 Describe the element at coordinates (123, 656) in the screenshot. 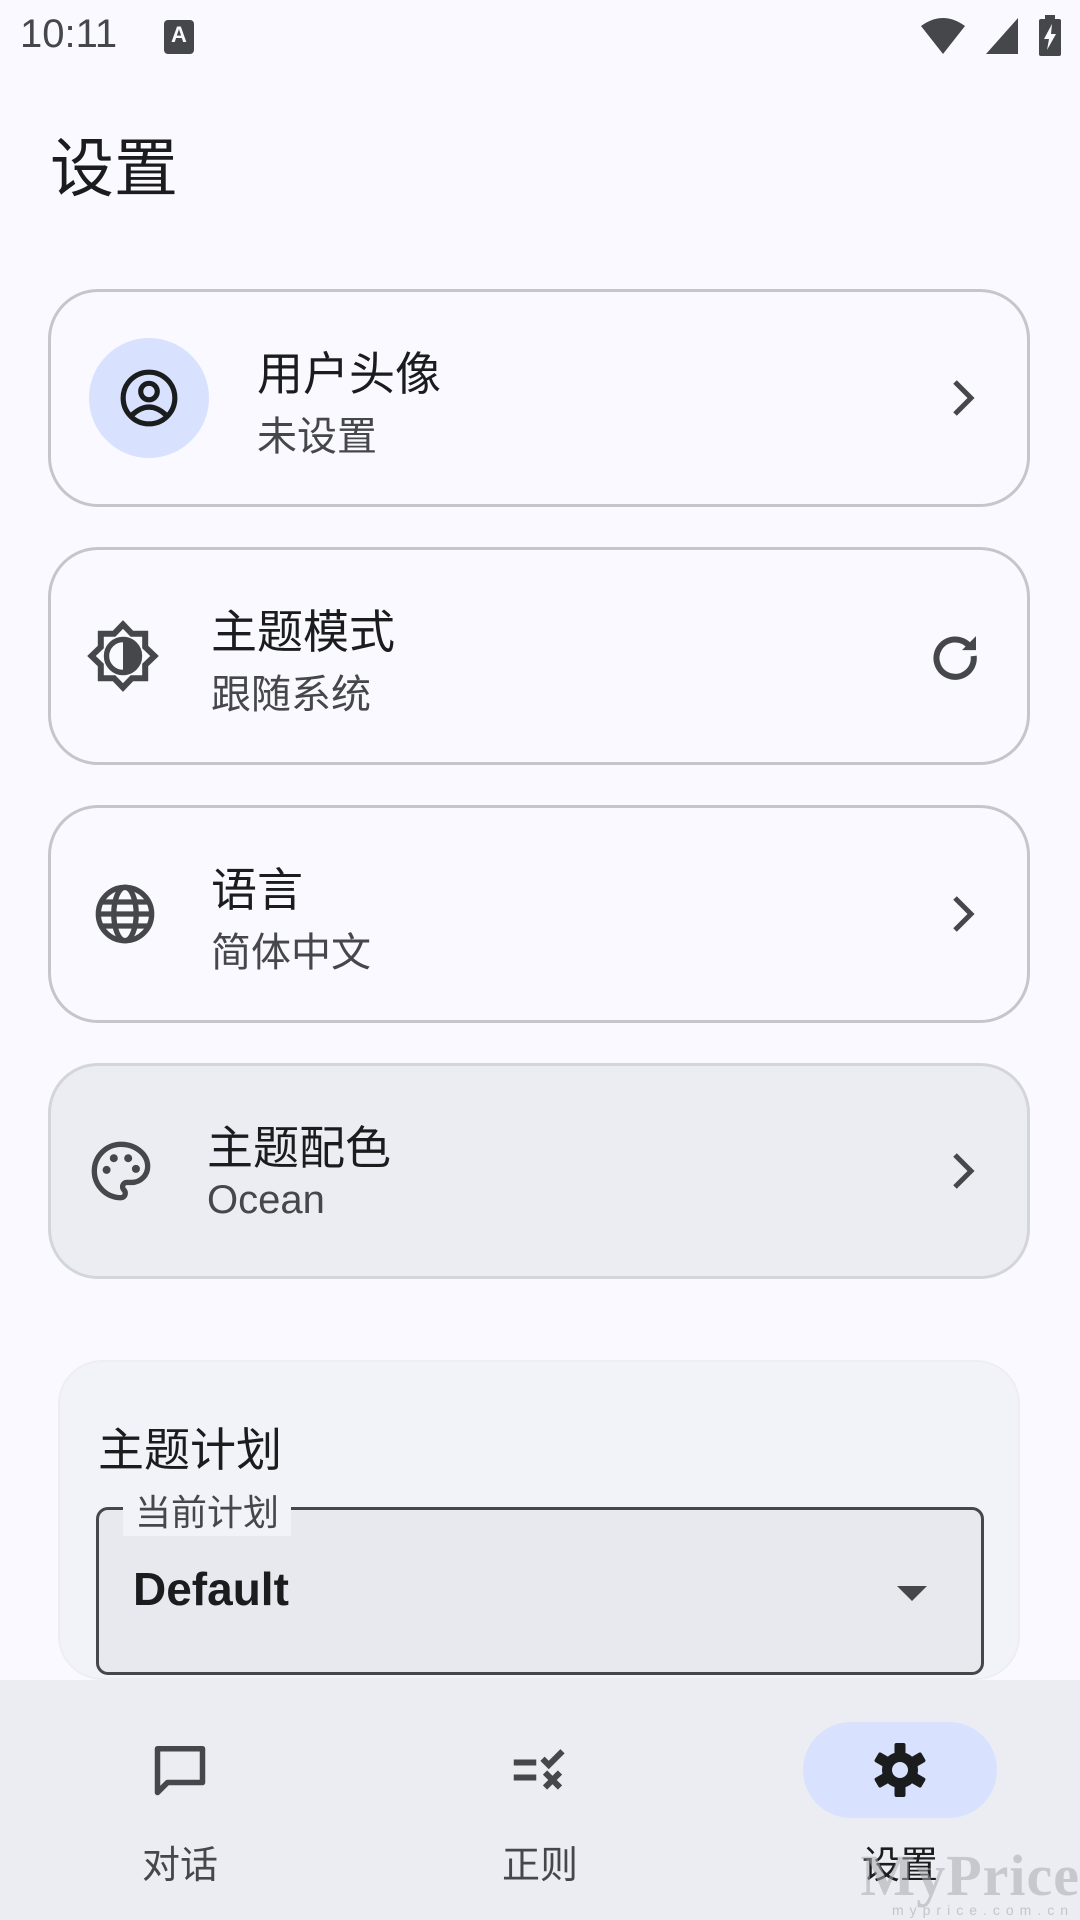

I see `brightness-auto-icon` at that location.